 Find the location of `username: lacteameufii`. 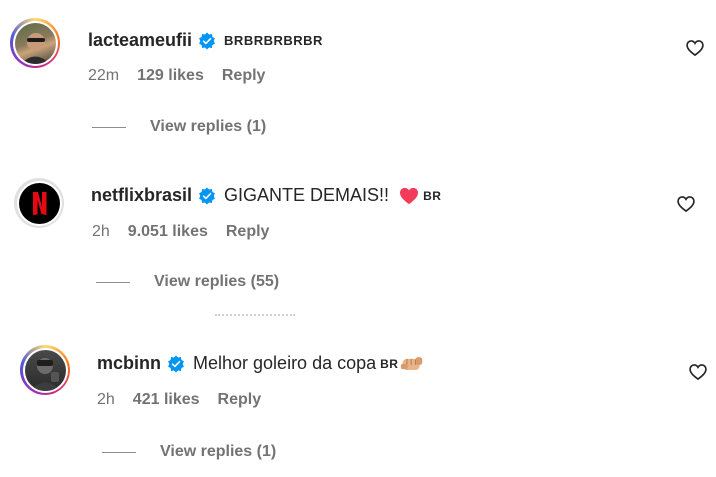

username: lacteameufii is located at coordinates (140, 40).